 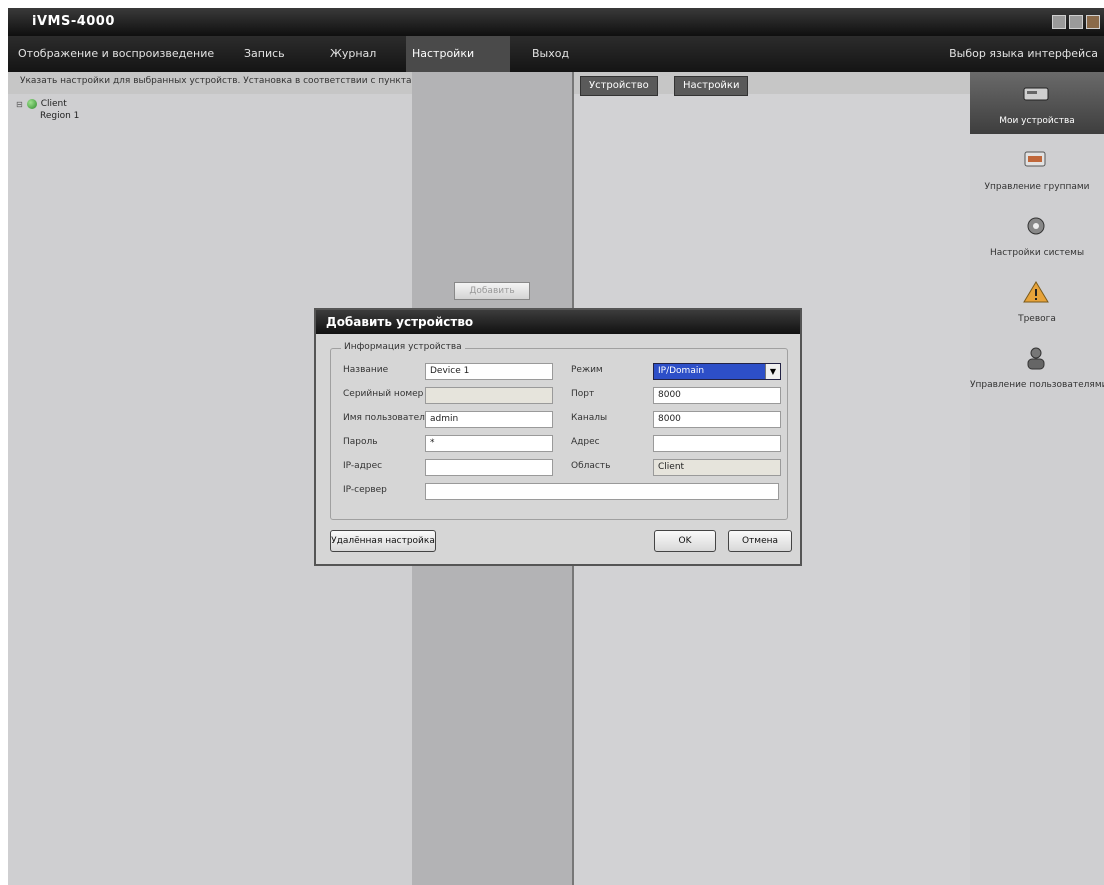 What do you see at coordinates (717, 395) in the screenshot?
I see `port-field: 8000` at bounding box center [717, 395].